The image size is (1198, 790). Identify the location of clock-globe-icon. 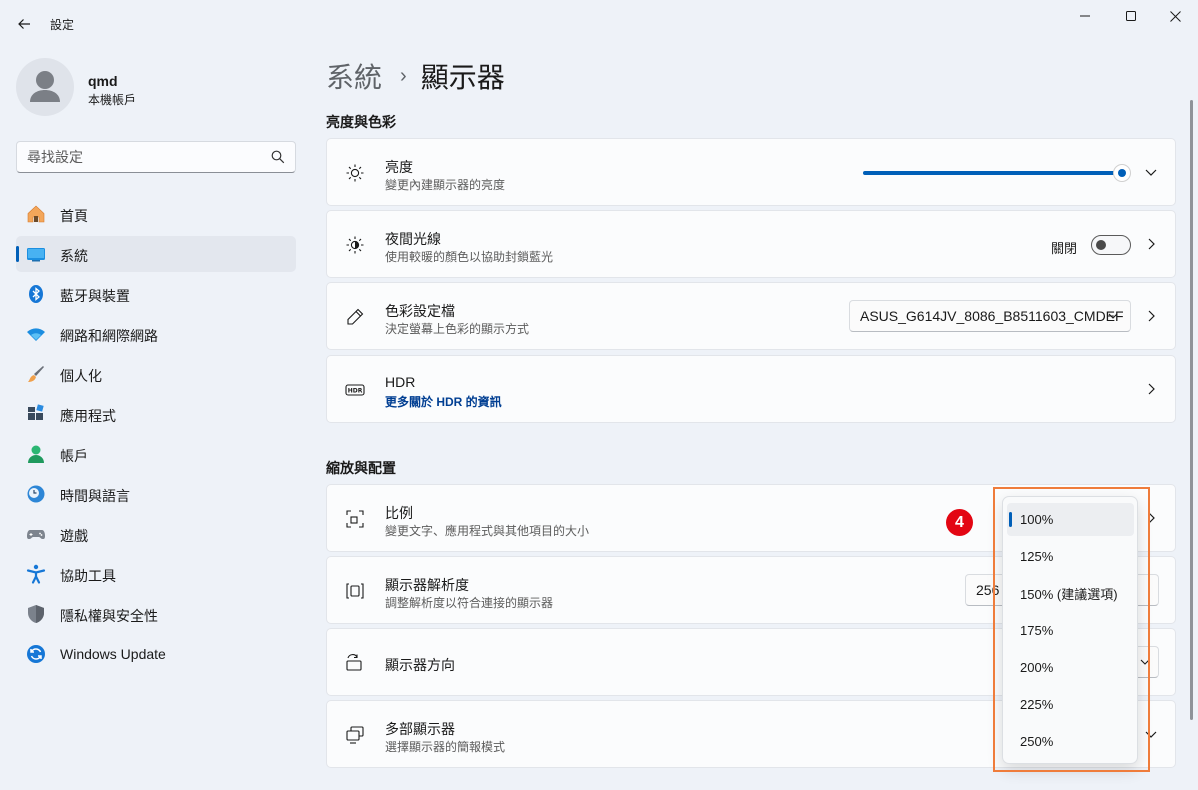
(36, 494).